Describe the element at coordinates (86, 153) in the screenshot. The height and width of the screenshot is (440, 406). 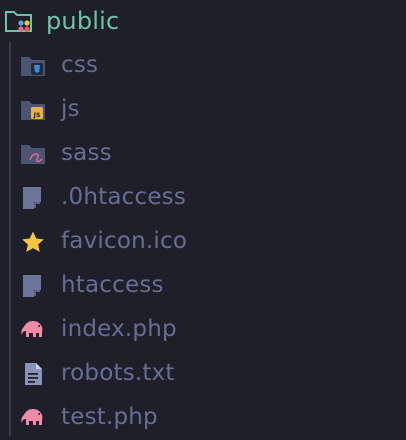
I see `tree-item-label: sass` at that location.